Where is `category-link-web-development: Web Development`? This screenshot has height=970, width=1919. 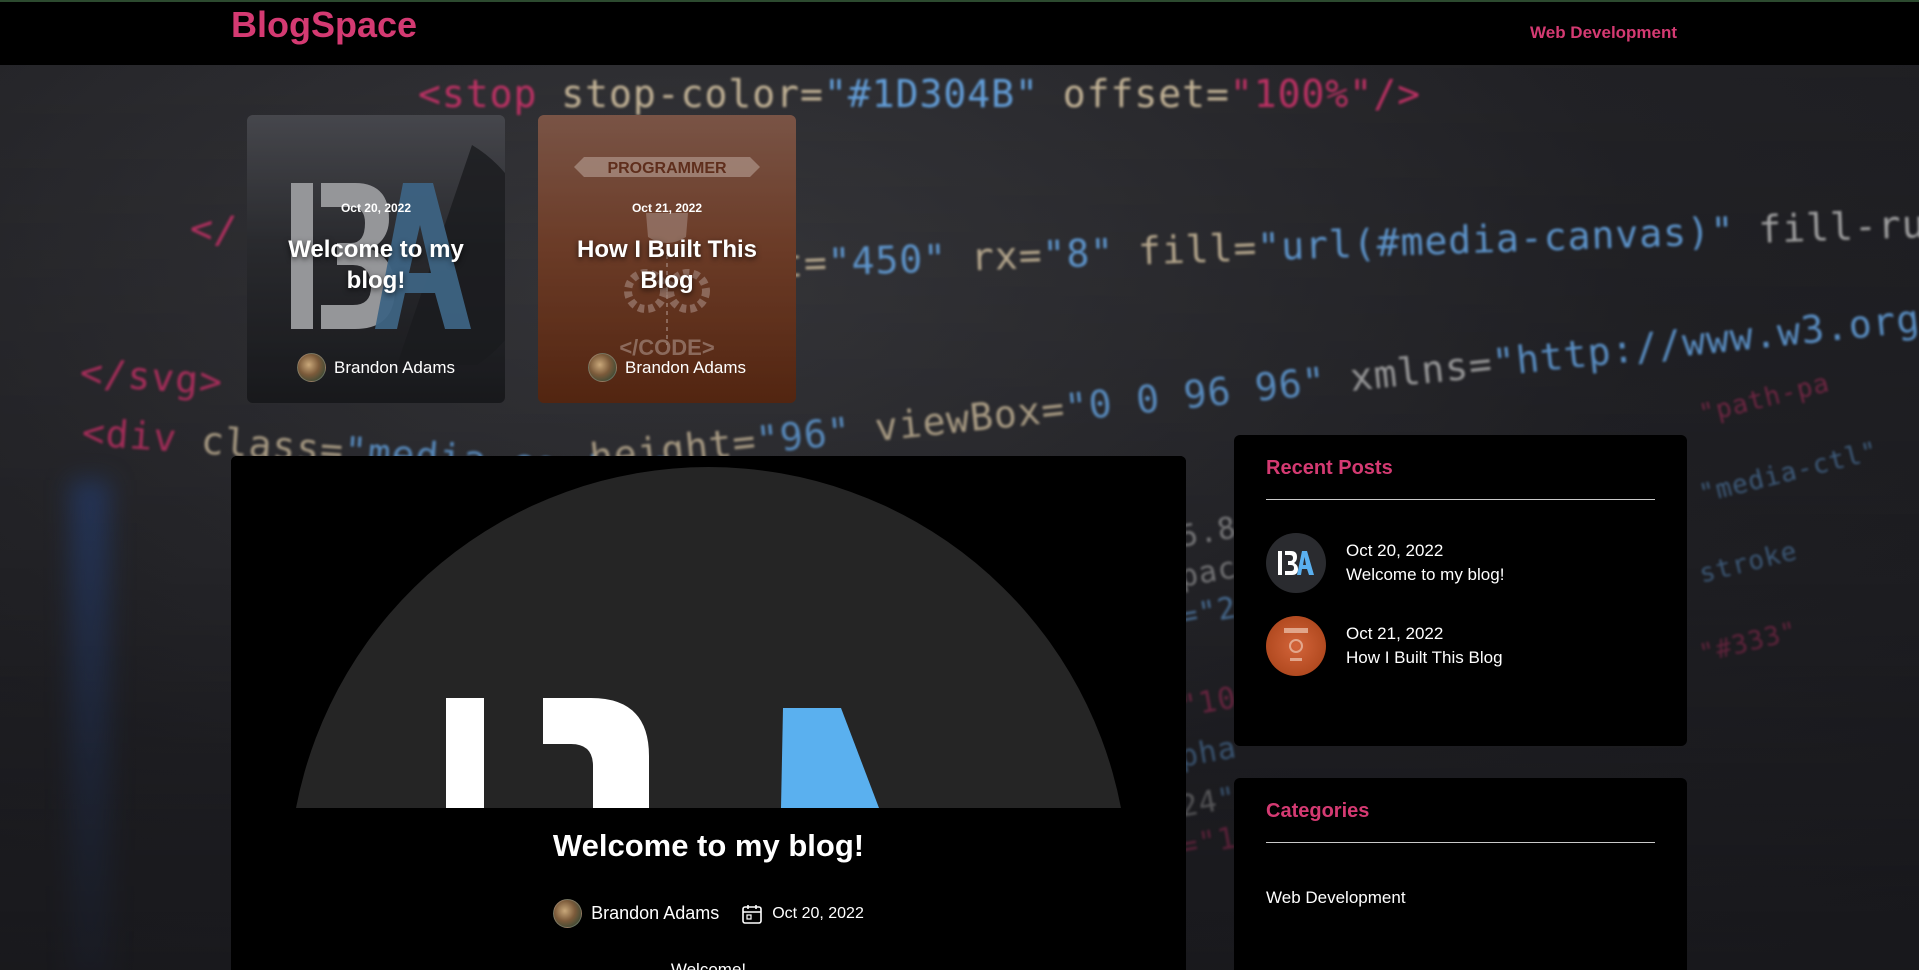
category-link-web-development: Web Development is located at coordinates (1336, 898).